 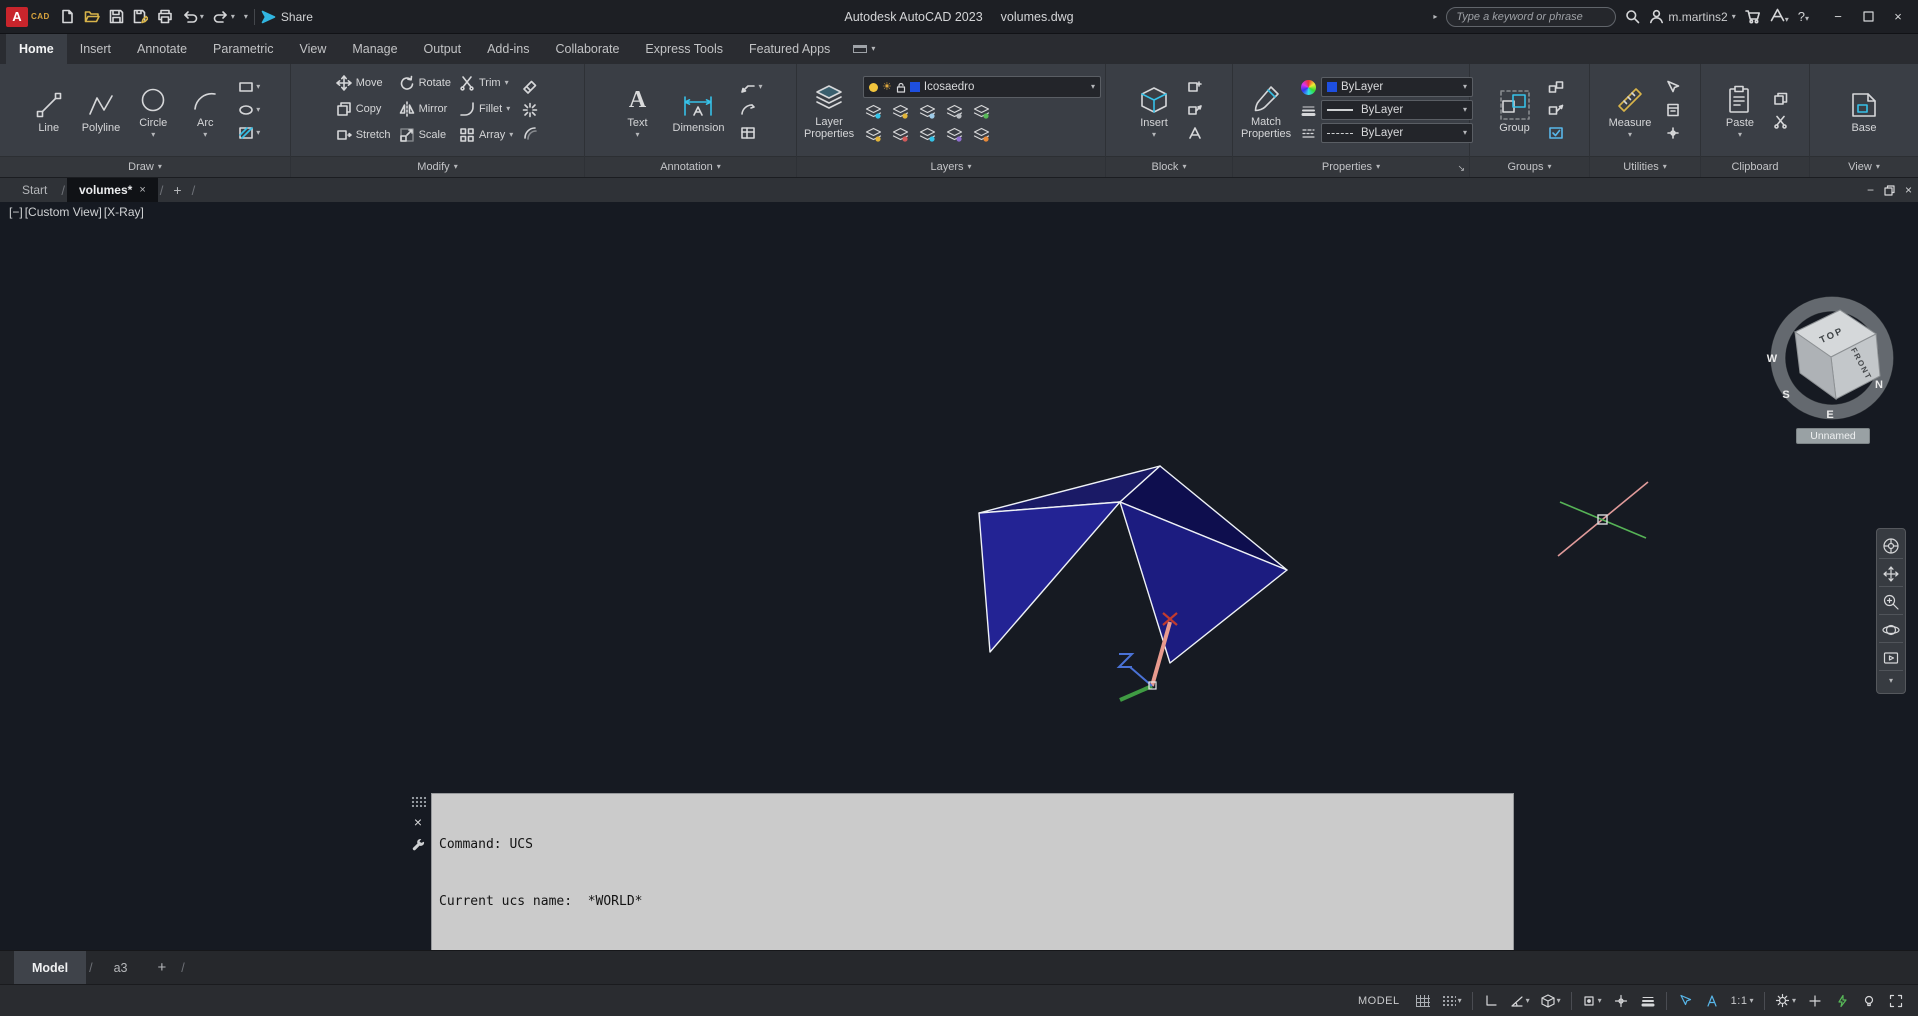 I want to click on viewport-close-button: ×, so click(x=1908, y=190).